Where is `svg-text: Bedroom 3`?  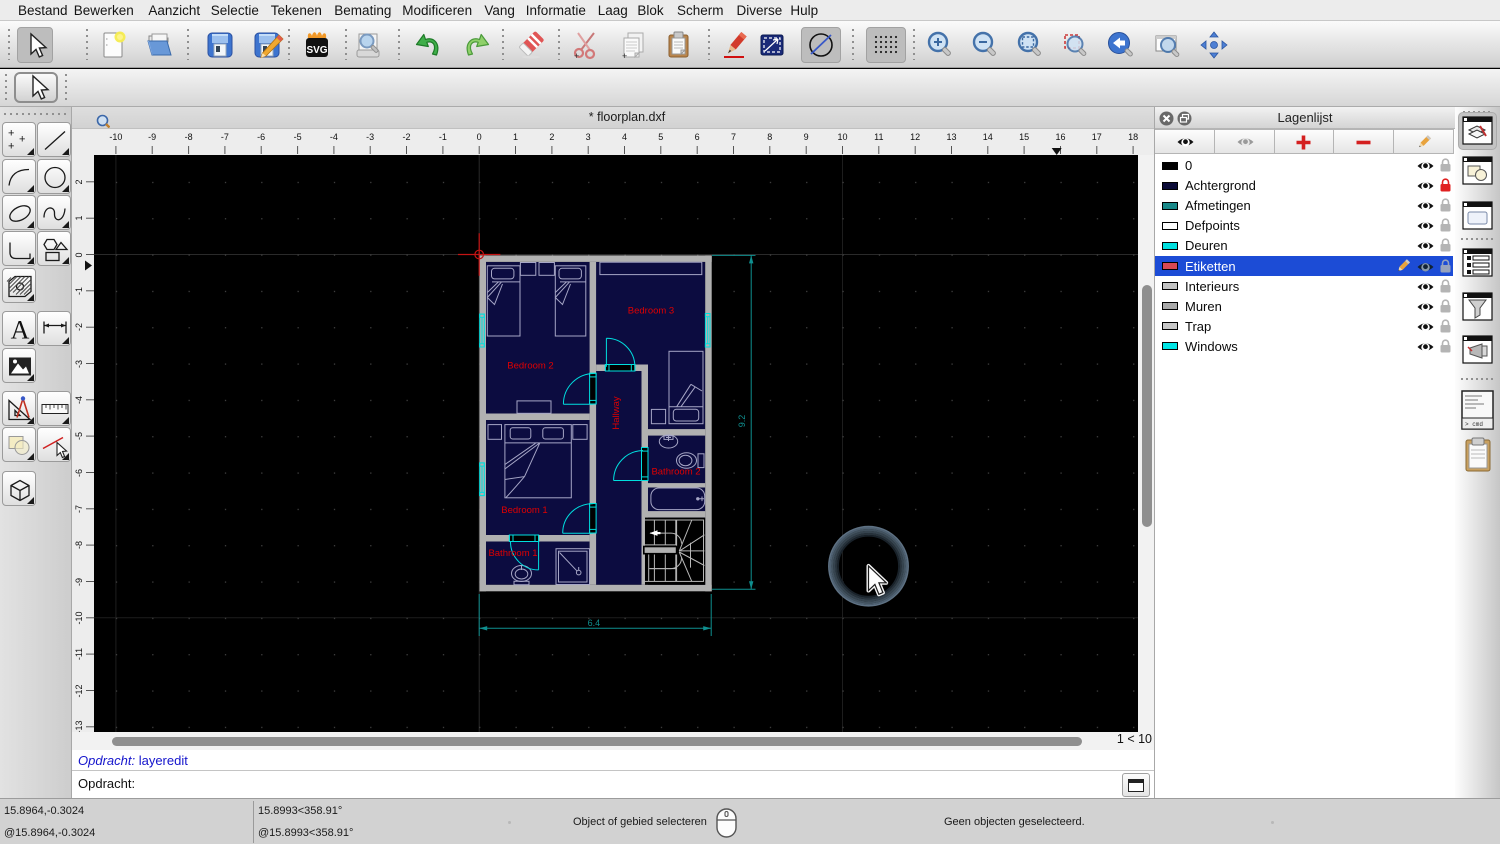 svg-text: Bedroom 3 is located at coordinates (651, 310).